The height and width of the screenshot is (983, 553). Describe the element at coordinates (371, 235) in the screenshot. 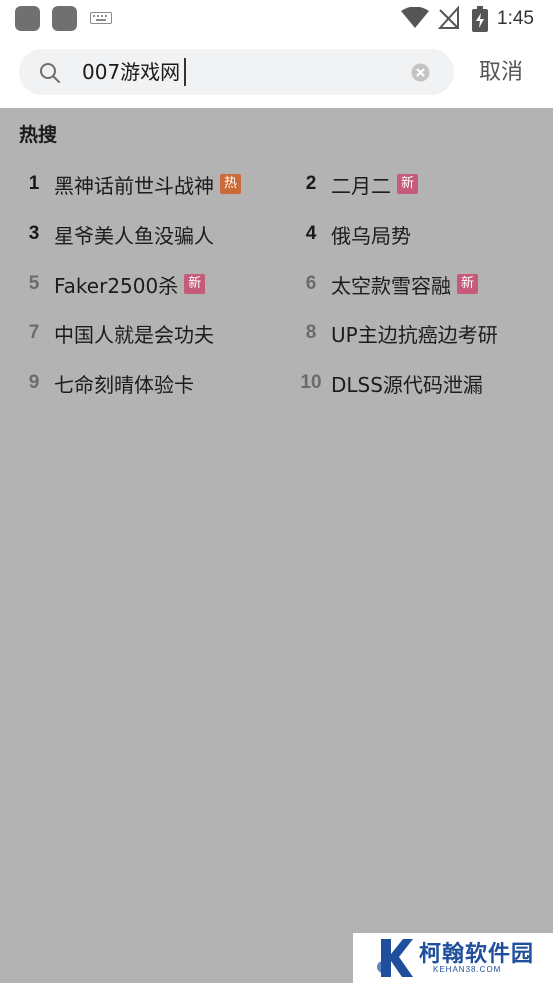

I see `hot-search-text: 俄乌局势` at that location.